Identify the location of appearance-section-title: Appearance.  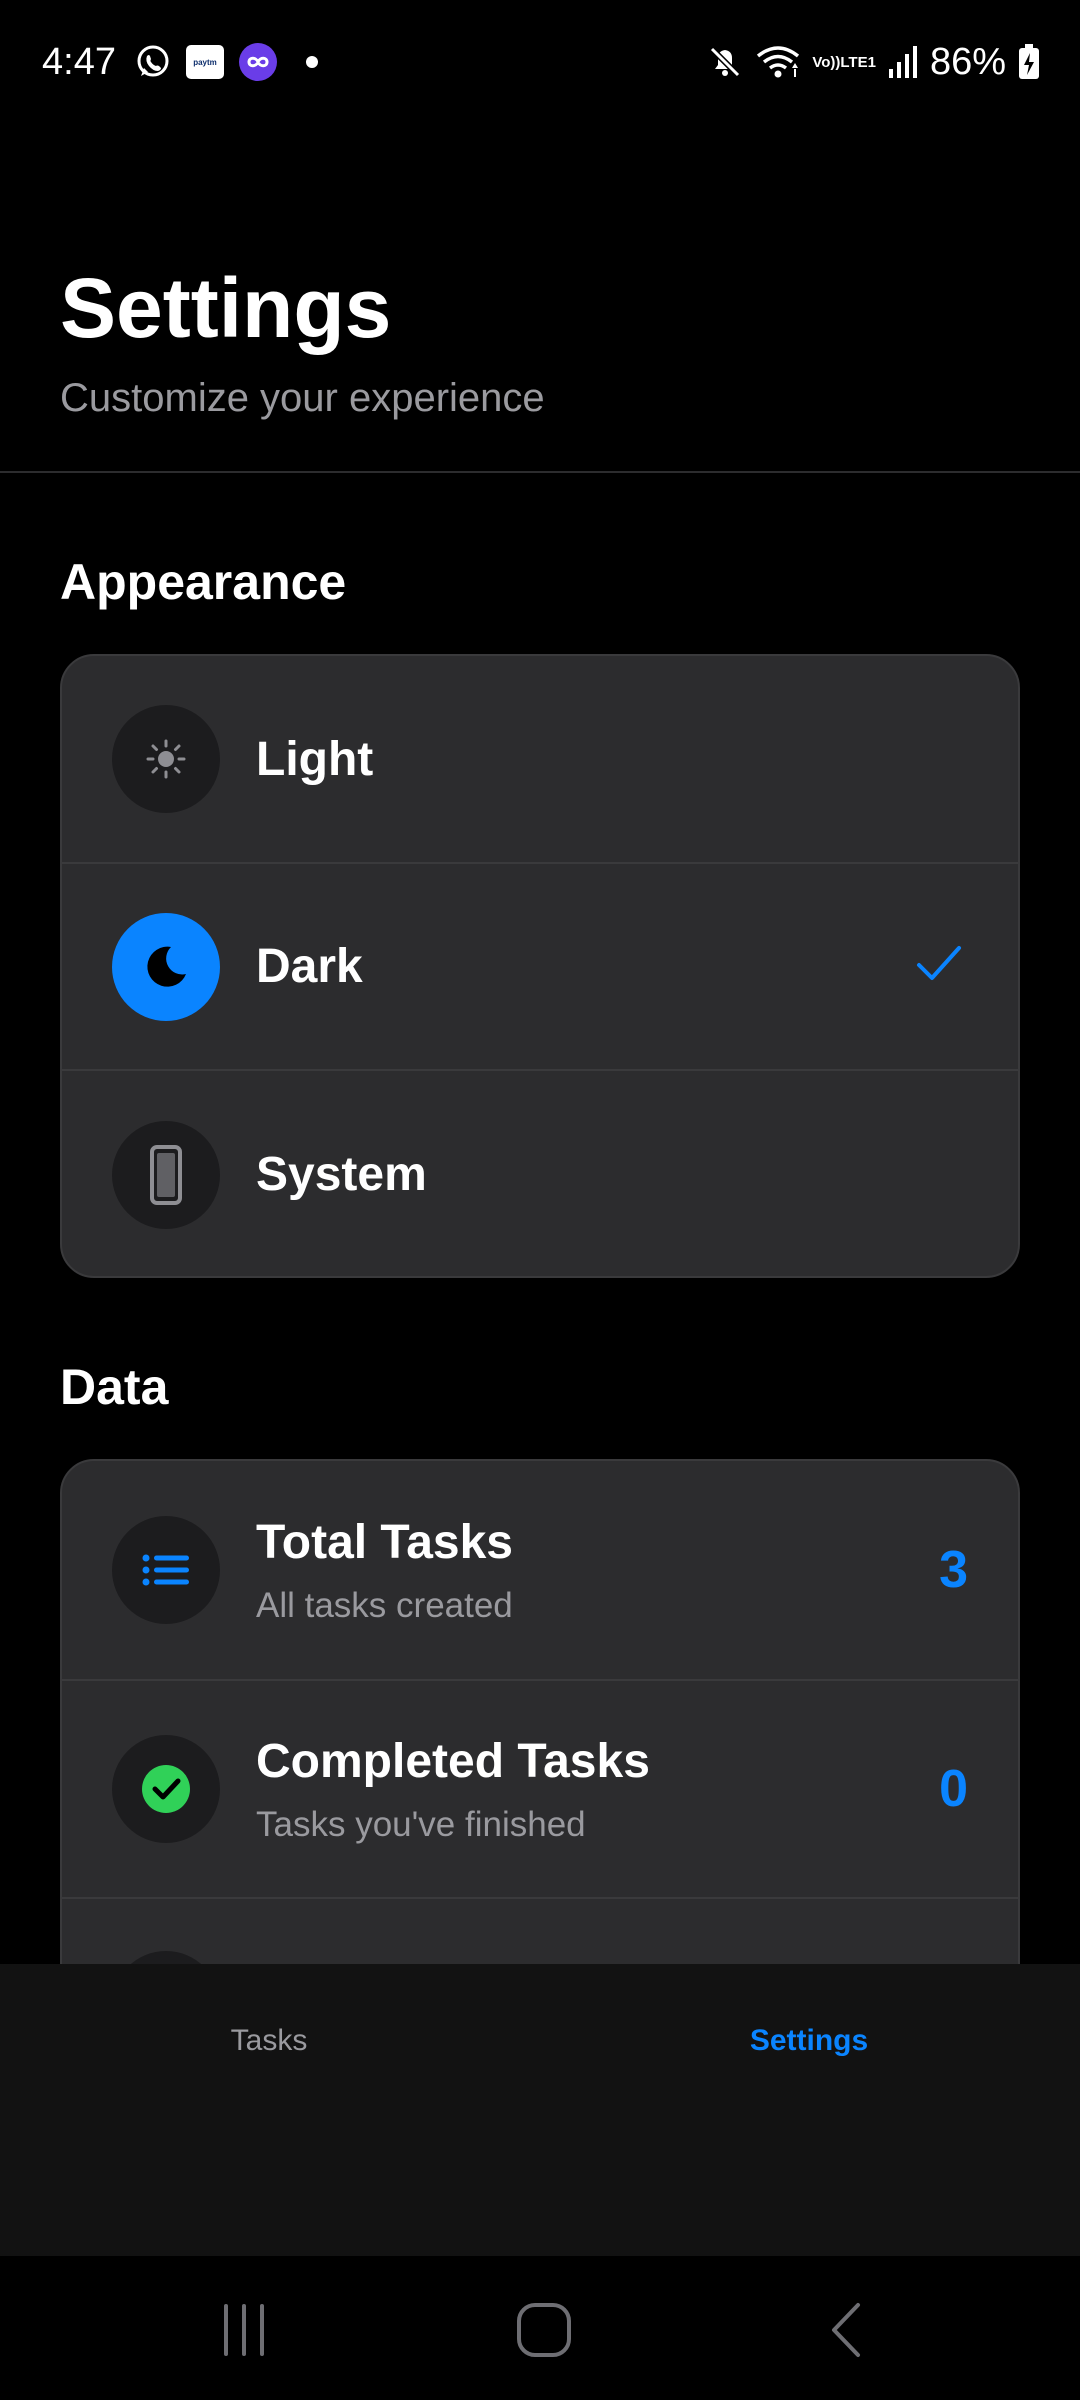
(203, 582).